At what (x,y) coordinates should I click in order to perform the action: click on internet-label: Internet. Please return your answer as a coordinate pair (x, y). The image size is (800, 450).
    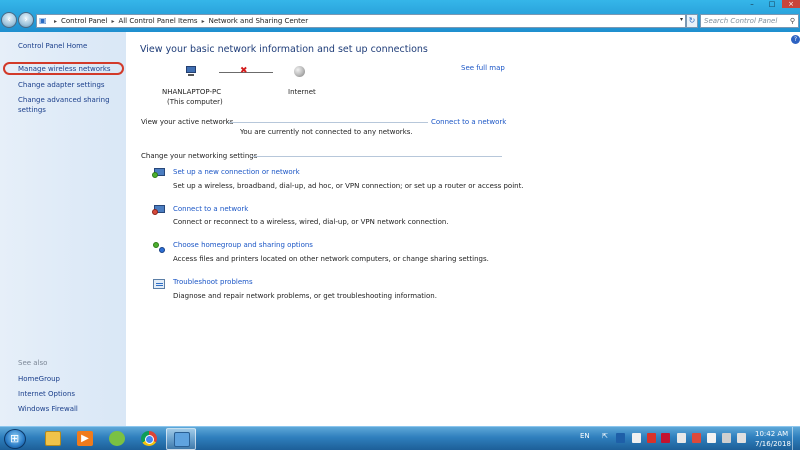
    Looking at the image, I should click on (302, 92).